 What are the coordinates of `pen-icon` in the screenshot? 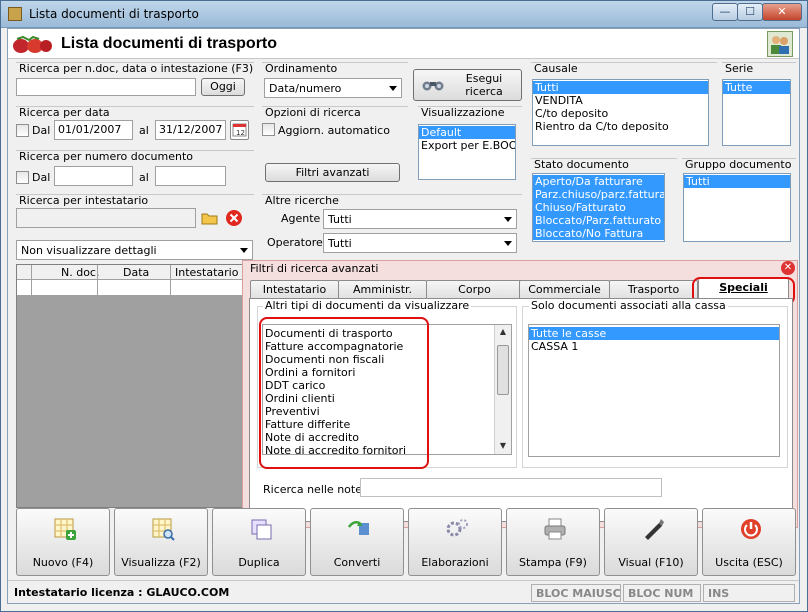 It's located at (654, 529).